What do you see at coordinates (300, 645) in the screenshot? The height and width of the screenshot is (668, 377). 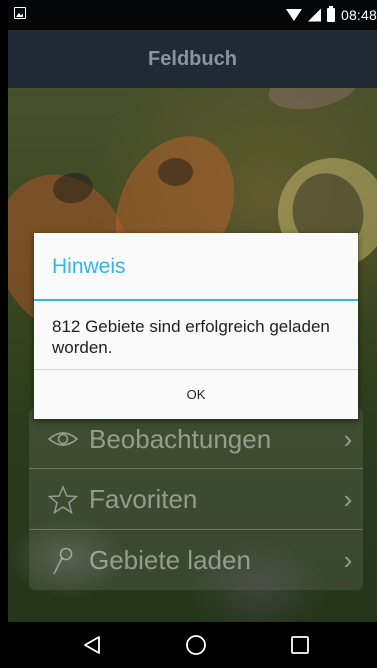 I see `recents-icon` at bounding box center [300, 645].